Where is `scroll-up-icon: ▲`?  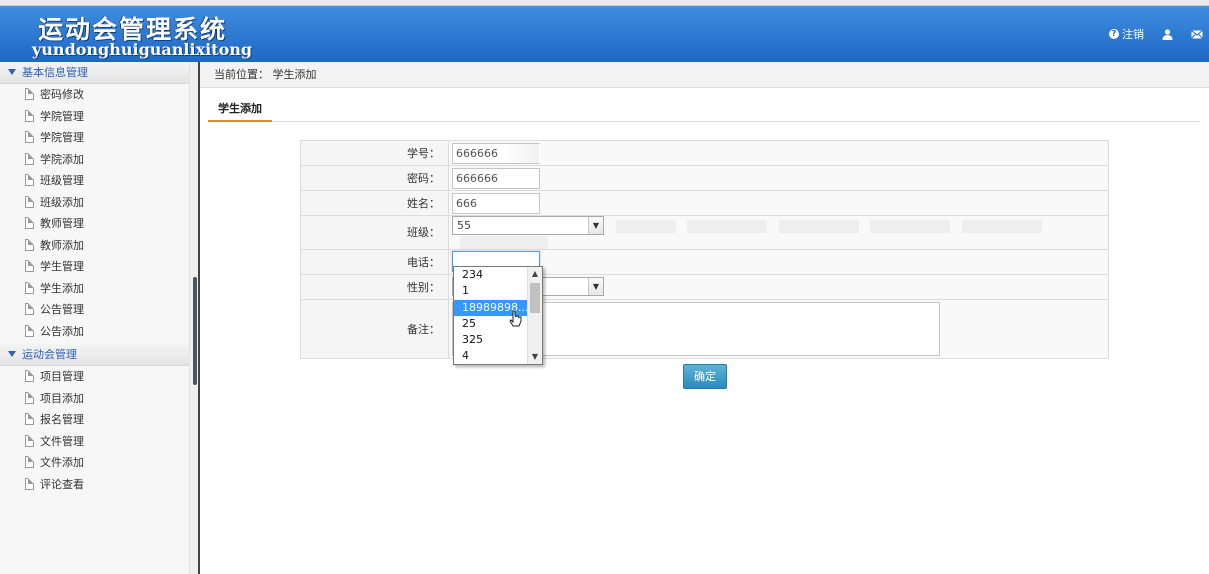
scroll-up-icon: ▲ is located at coordinates (535, 274).